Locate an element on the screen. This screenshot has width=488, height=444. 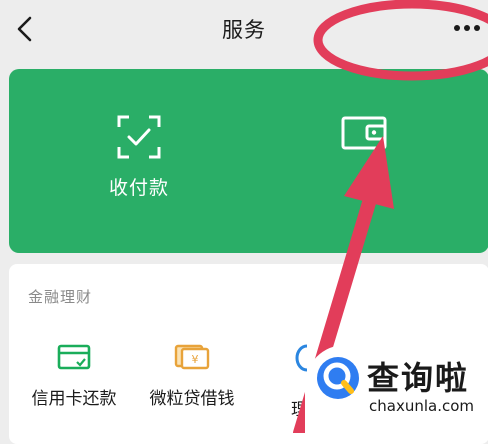
finance-section-title: 金融理财 is located at coordinates (60, 297).